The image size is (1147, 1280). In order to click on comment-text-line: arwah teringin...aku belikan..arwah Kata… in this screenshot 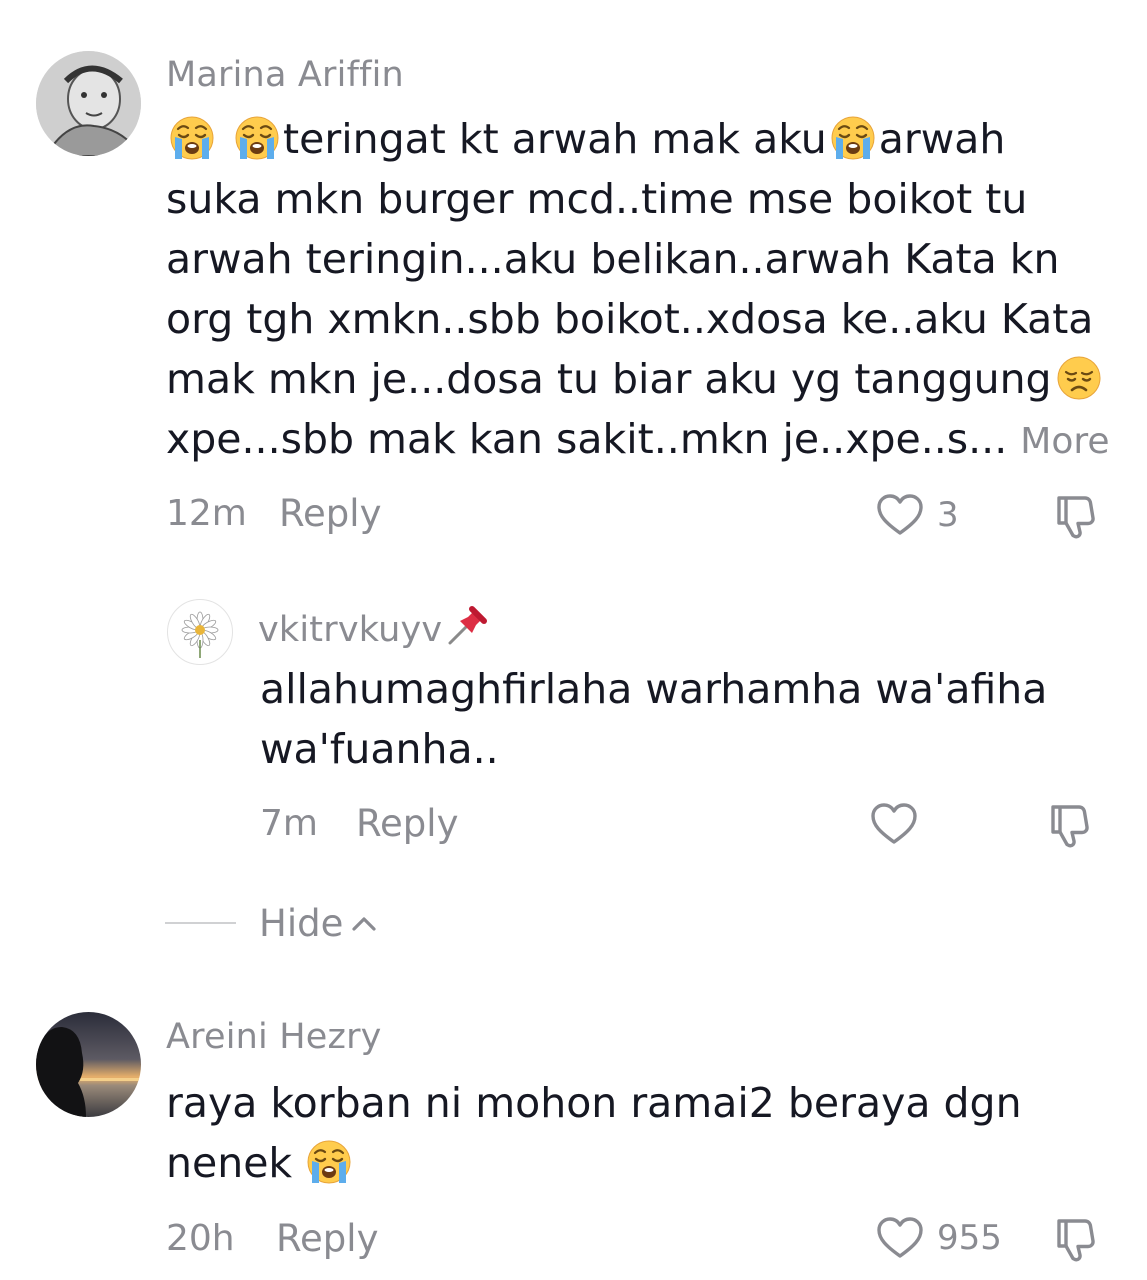, I will do `click(613, 259)`.